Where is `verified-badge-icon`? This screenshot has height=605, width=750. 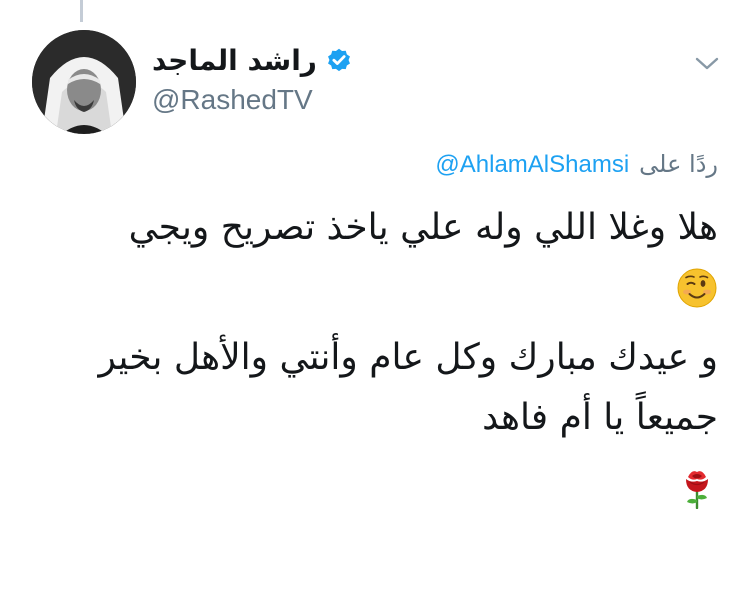
verified-badge-icon is located at coordinates (338, 59).